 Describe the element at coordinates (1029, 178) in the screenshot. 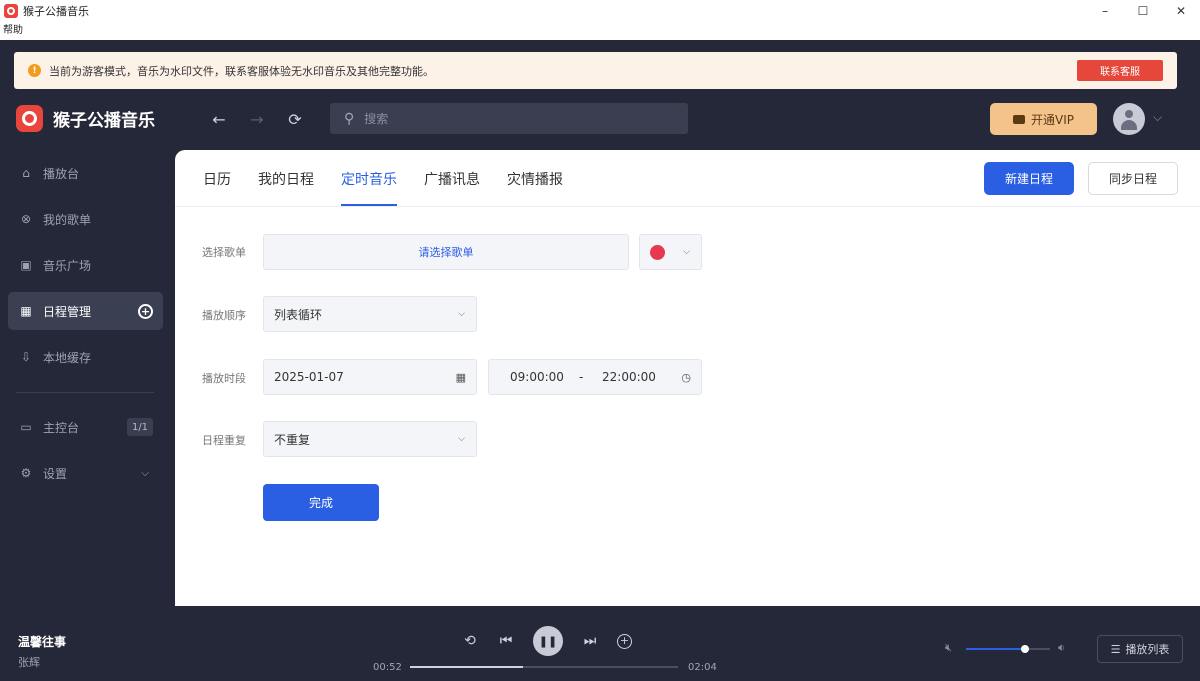

I see `new-schedule-button: 新建日程` at that location.